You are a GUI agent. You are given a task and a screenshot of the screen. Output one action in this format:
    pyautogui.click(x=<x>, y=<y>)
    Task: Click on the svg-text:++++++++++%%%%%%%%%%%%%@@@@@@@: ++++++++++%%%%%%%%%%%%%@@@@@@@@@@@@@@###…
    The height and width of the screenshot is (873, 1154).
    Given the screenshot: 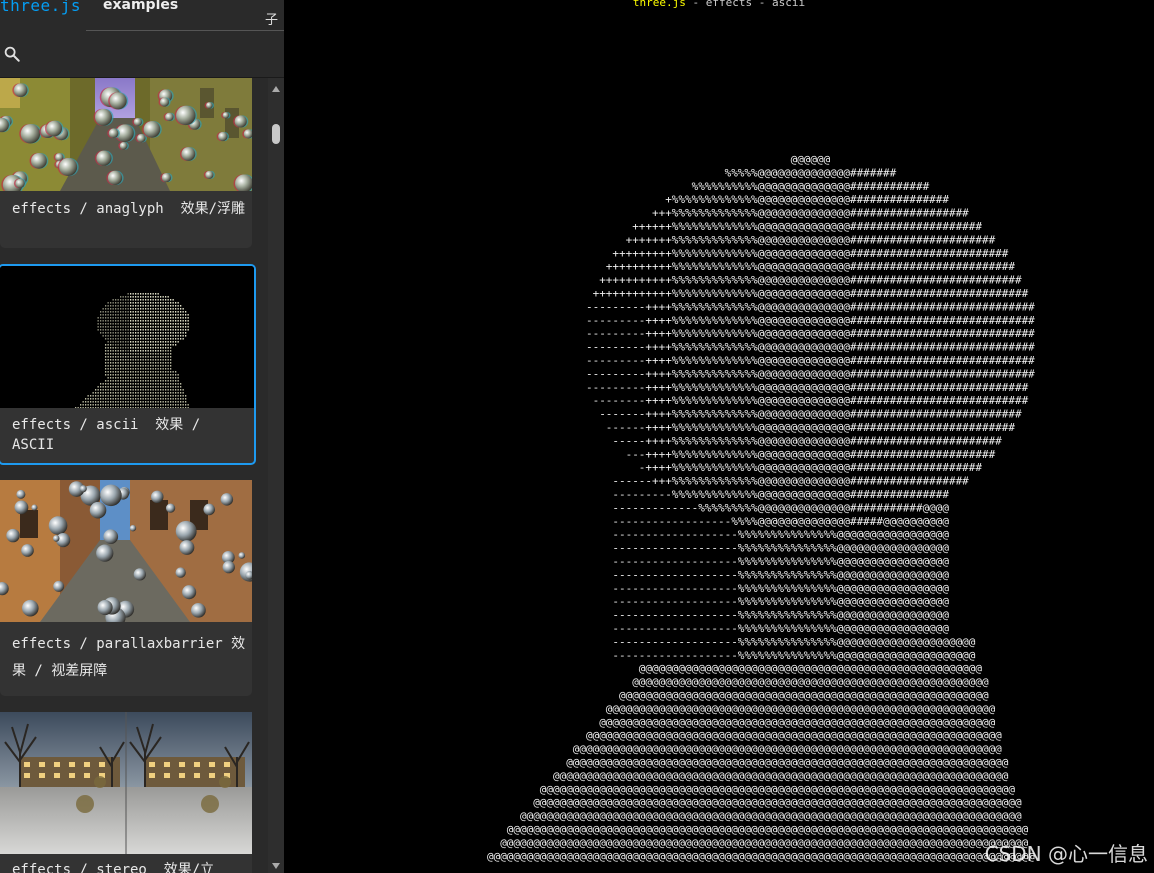 What is the action you would take?
    pyautogui.click(x=811, y=266)
    